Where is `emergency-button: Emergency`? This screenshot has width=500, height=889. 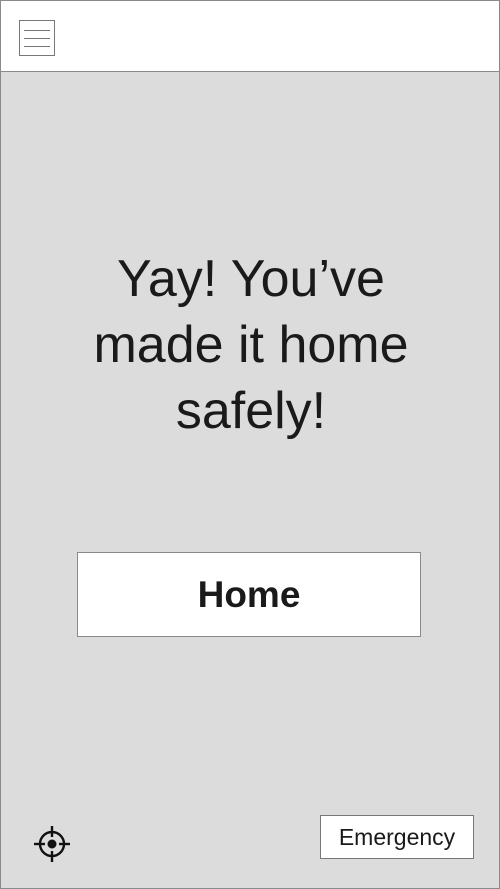
emergency-button: Emergency is located at coordinates (397, 837).